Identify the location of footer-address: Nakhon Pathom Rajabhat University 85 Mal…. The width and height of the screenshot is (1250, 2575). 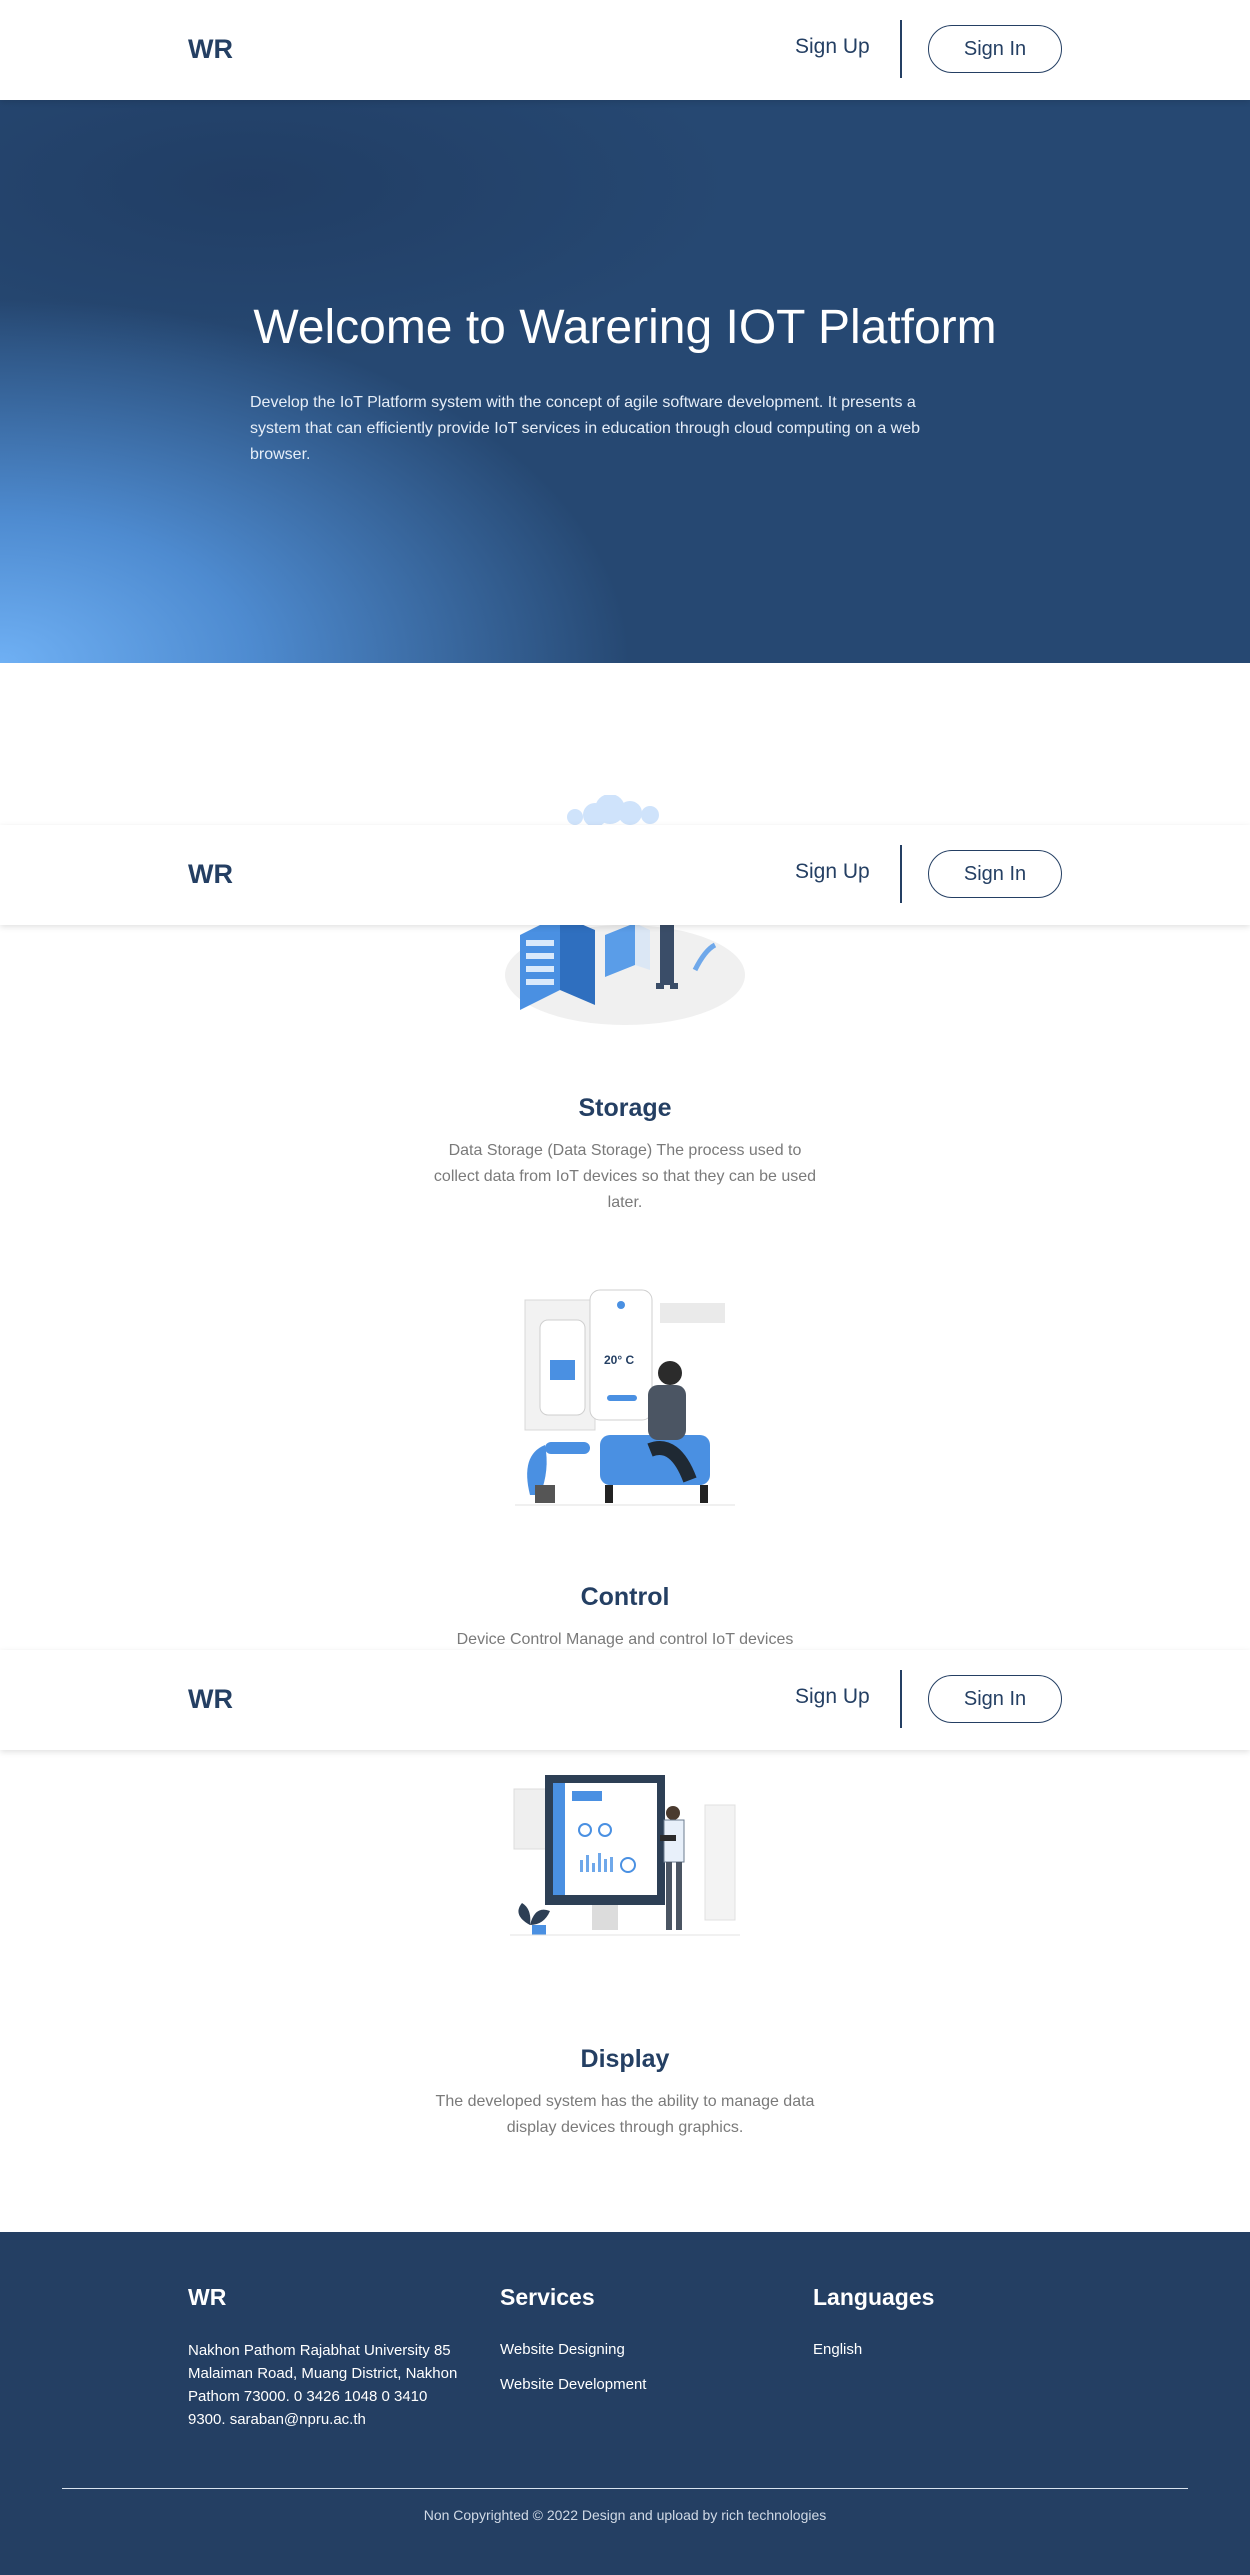
(323, 2385).